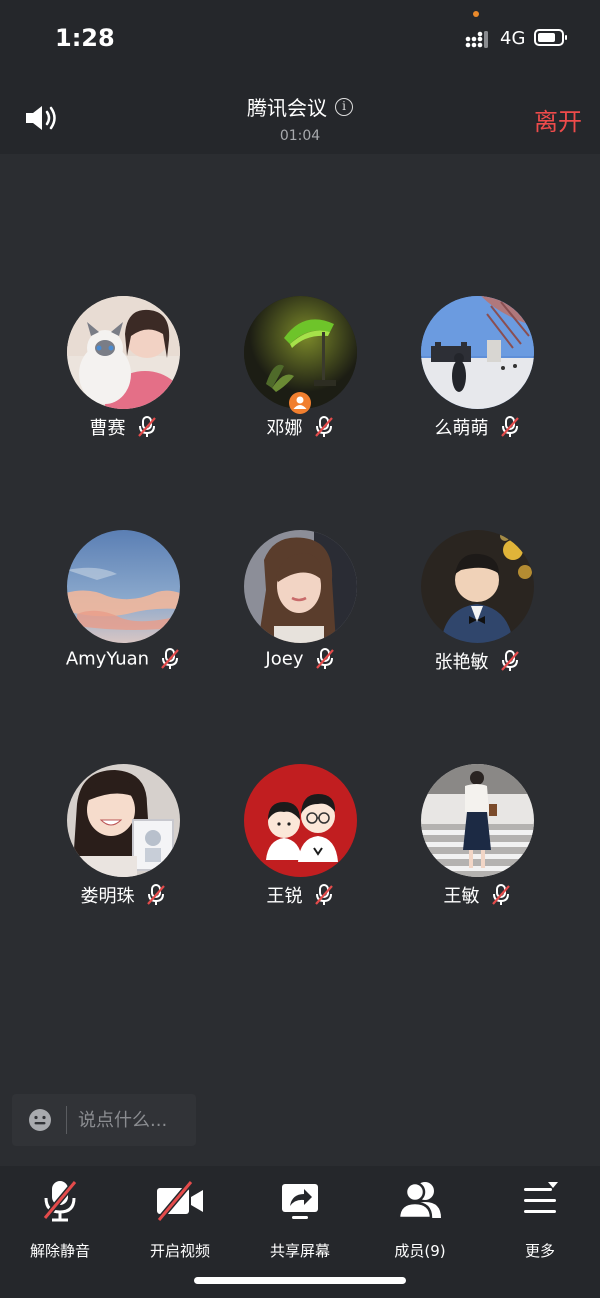  What do you see at coordinates (66, 1120) in the screenshot?
I see `chat-divider` at bounding box center [66, 1120].